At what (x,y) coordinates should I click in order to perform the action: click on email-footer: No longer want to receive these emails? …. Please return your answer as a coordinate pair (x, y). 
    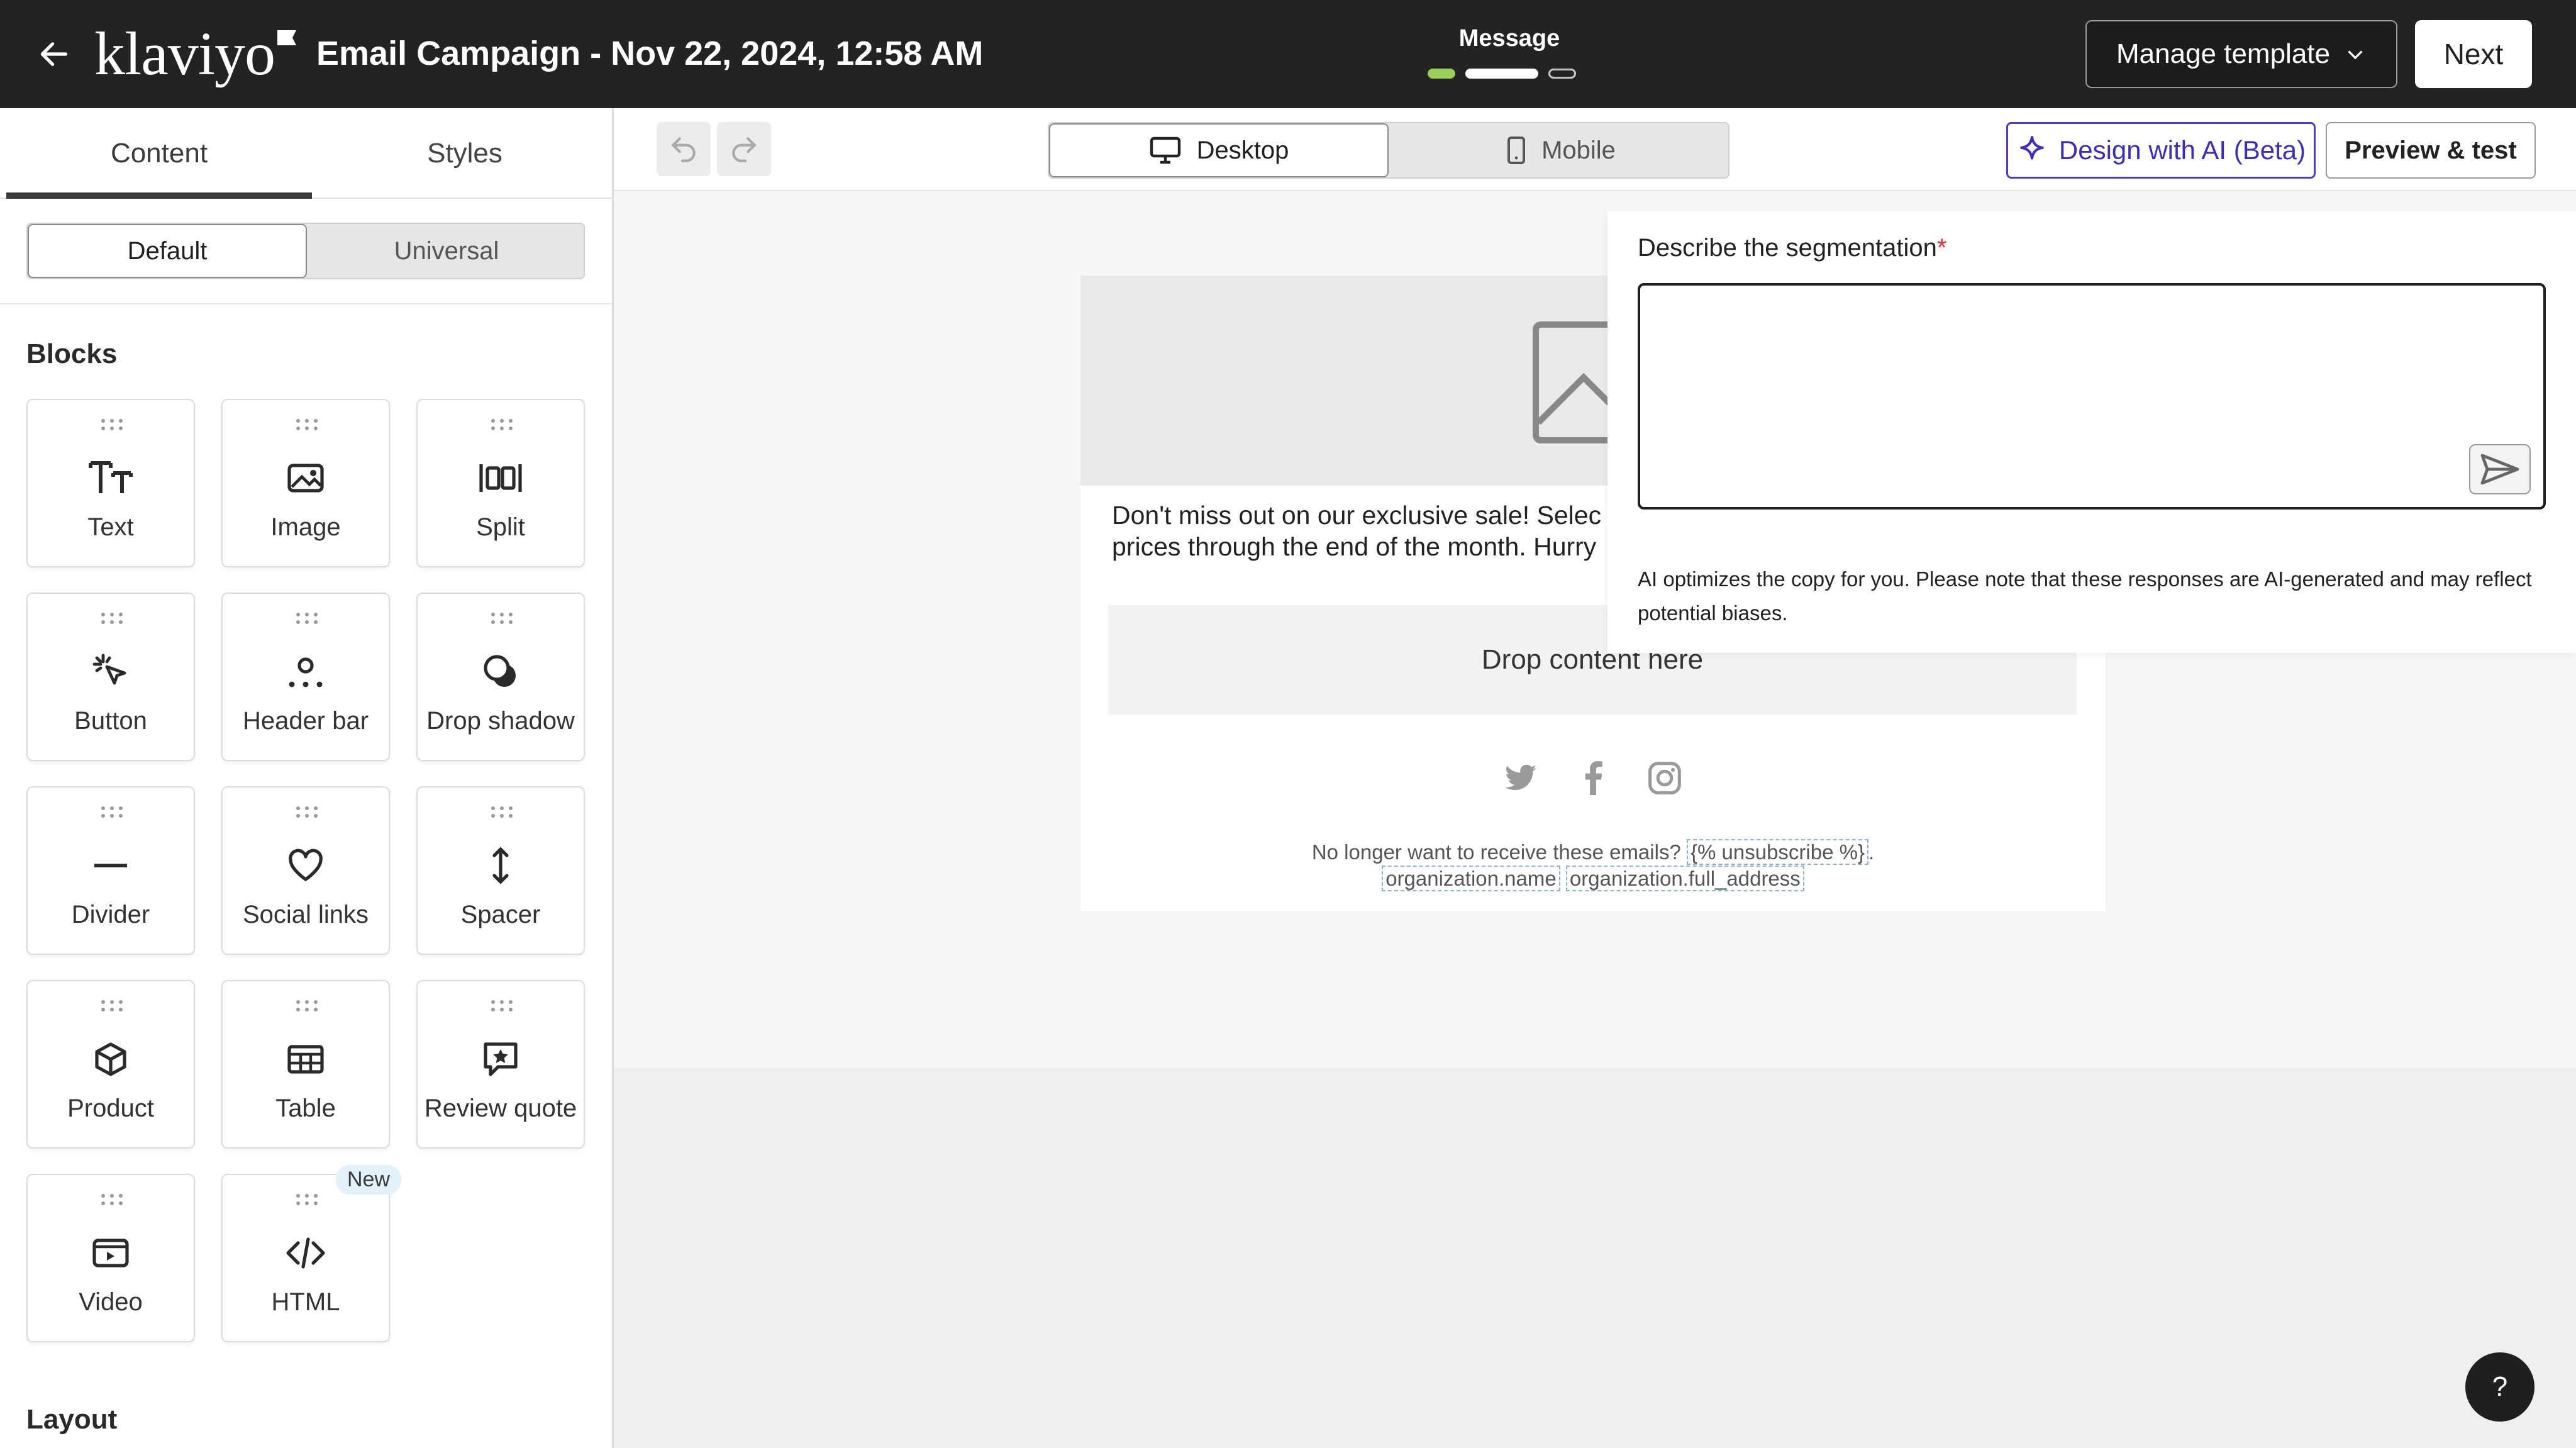
    Looking at the image, I should click on (1593, 865).